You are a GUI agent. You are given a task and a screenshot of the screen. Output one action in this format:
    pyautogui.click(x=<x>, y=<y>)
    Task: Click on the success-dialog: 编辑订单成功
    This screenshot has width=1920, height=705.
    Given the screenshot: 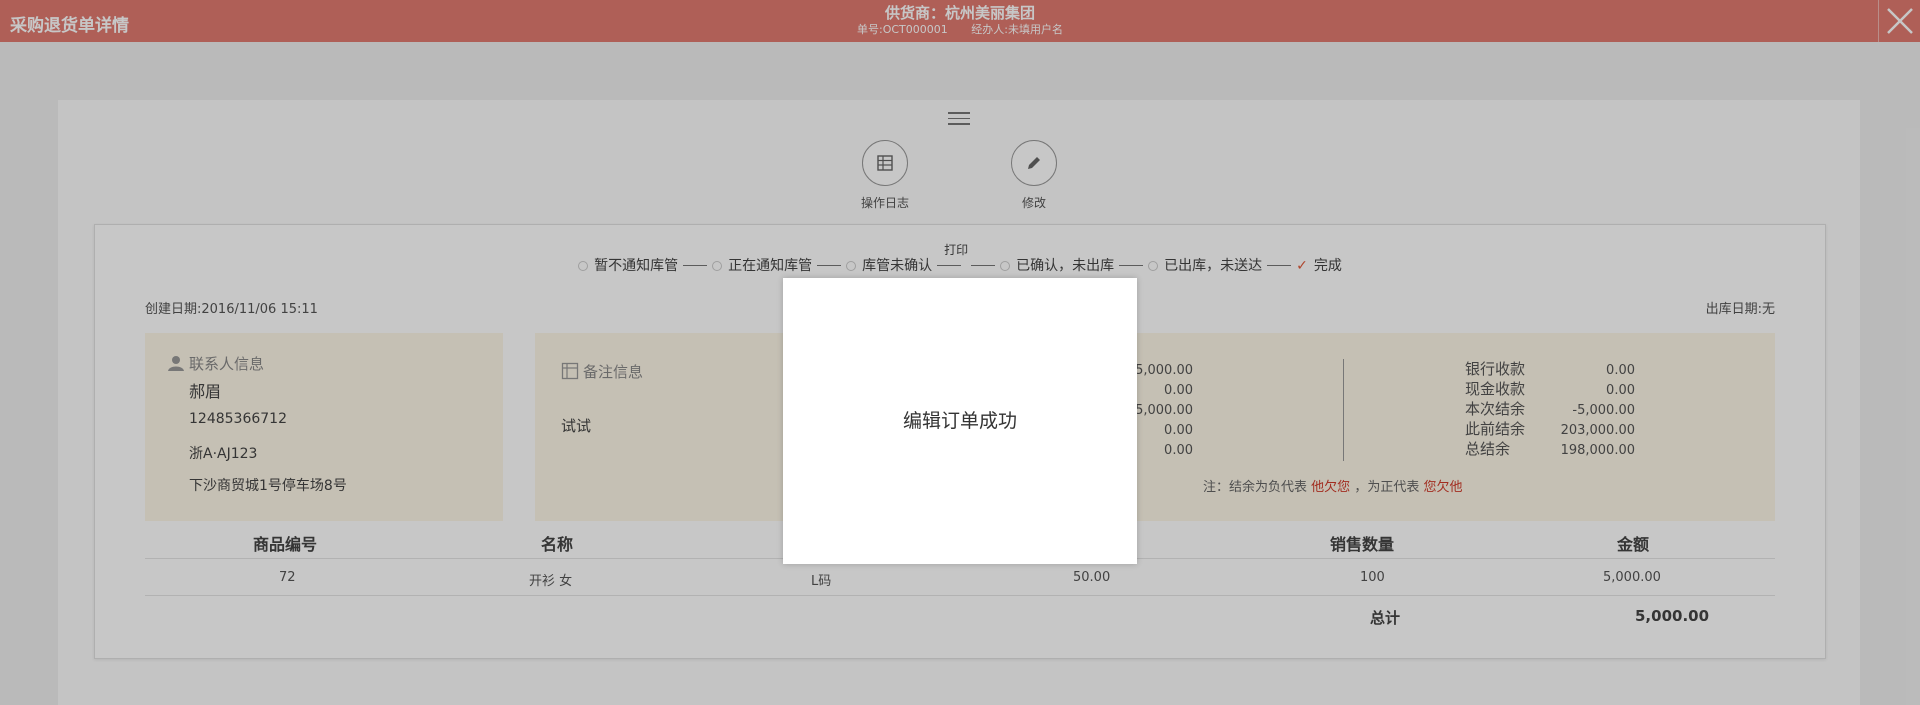 What is the action you would take?
    pyautogui.click(x=960, y=421)
    